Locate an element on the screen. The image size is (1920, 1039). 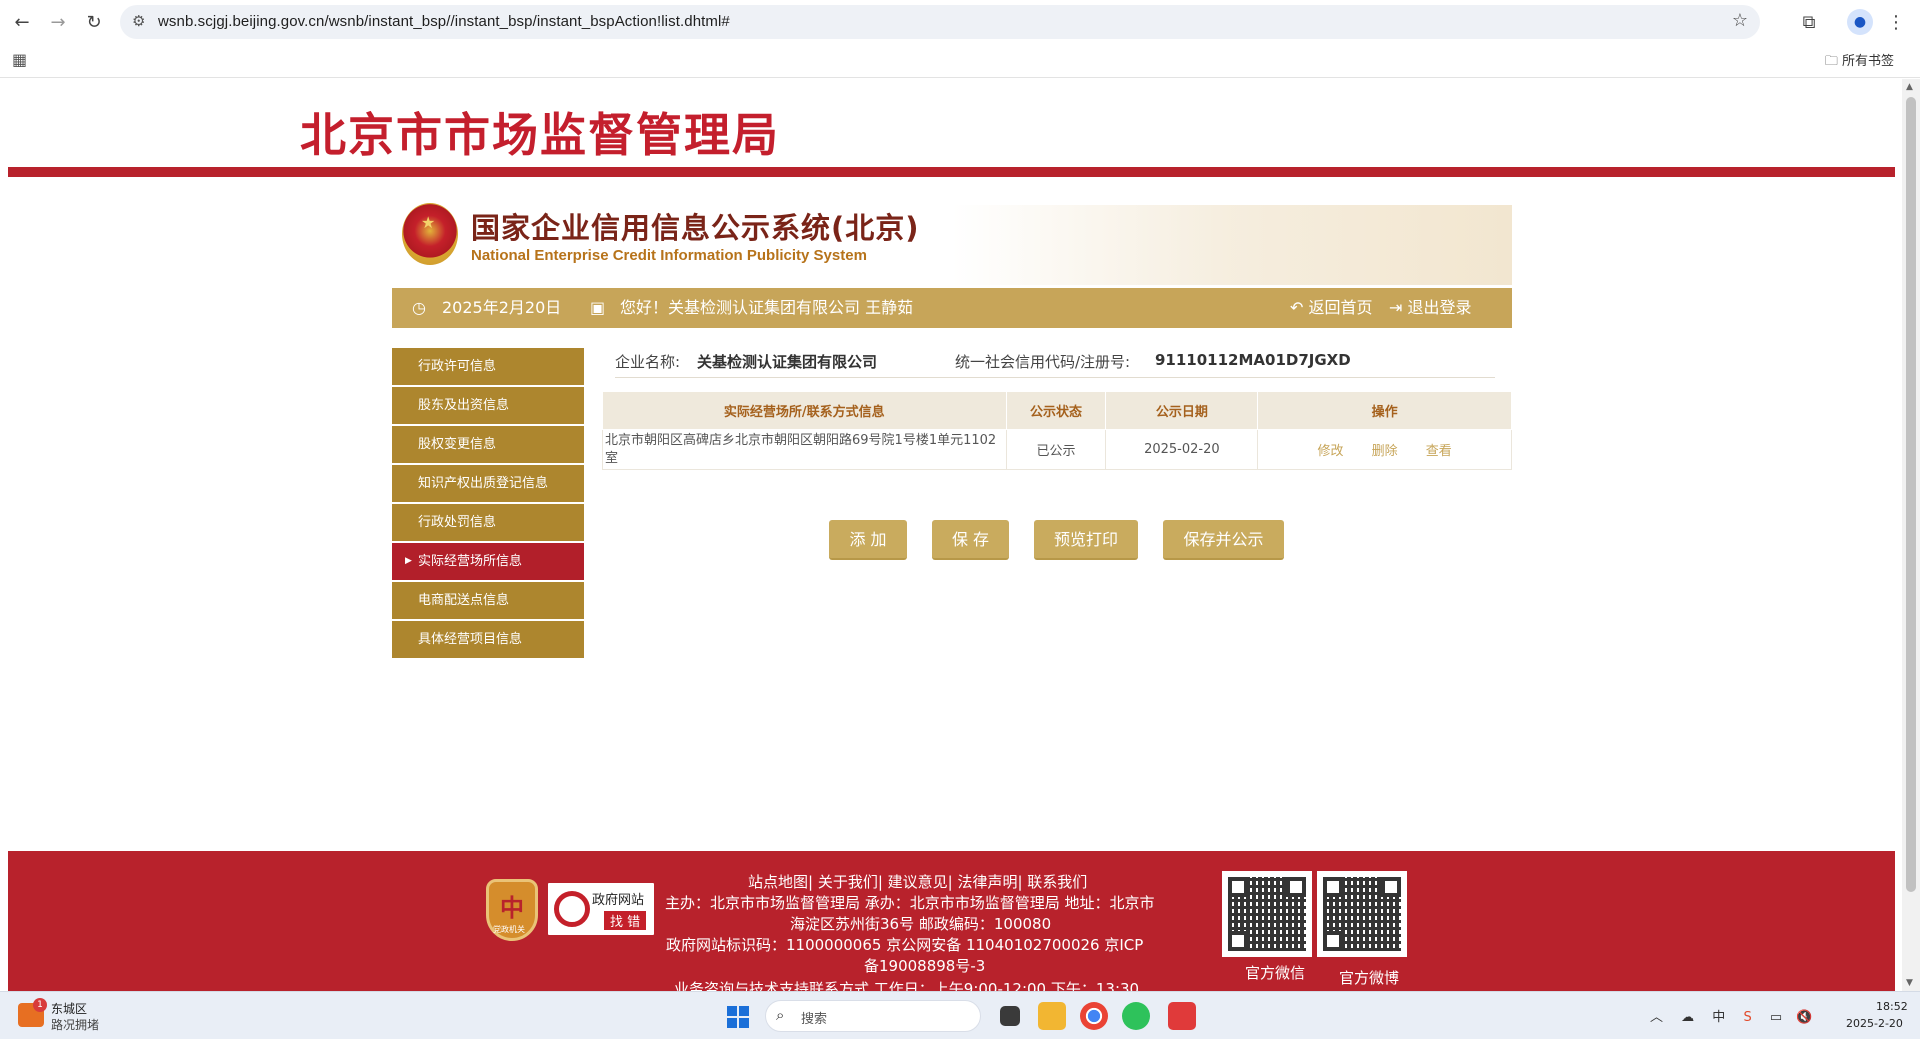
scrollbar-thumb is located at coordinates (1911, 494).